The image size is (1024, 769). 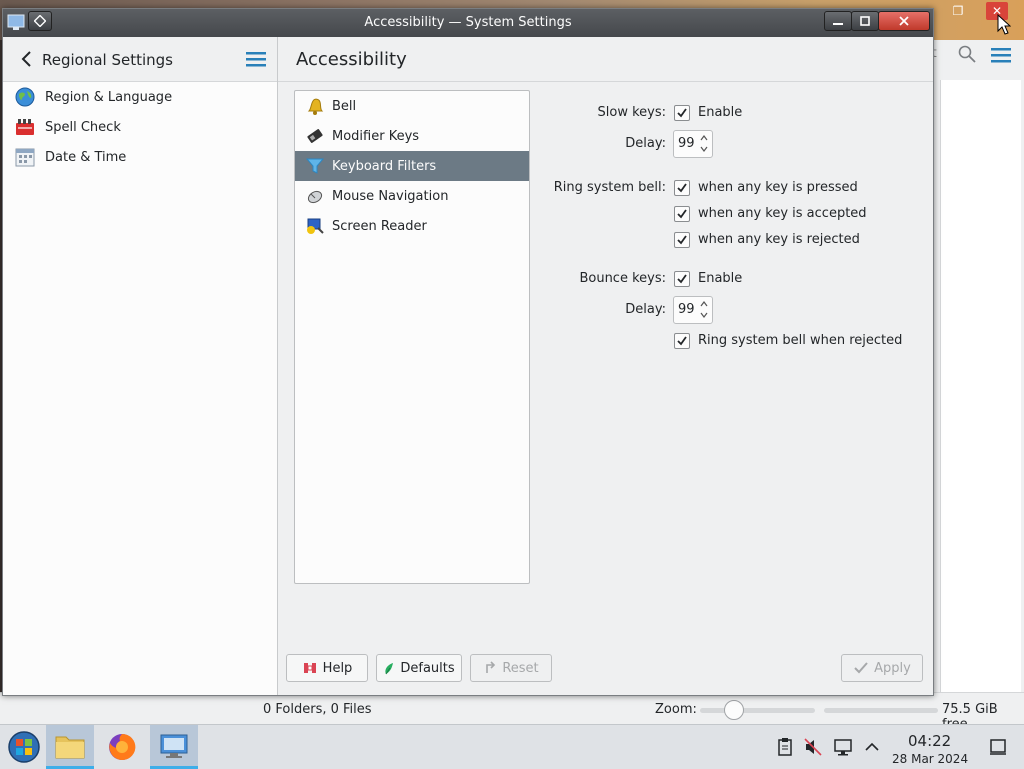 I want to click on search-icon, so click(x=967, y=54).